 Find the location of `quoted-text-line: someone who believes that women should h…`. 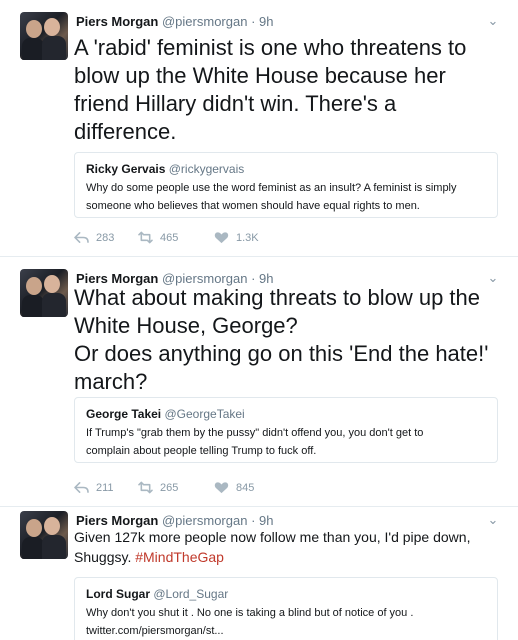

quoted-text-line: someone who believes that women should h… is located at coordinates (253, 206).